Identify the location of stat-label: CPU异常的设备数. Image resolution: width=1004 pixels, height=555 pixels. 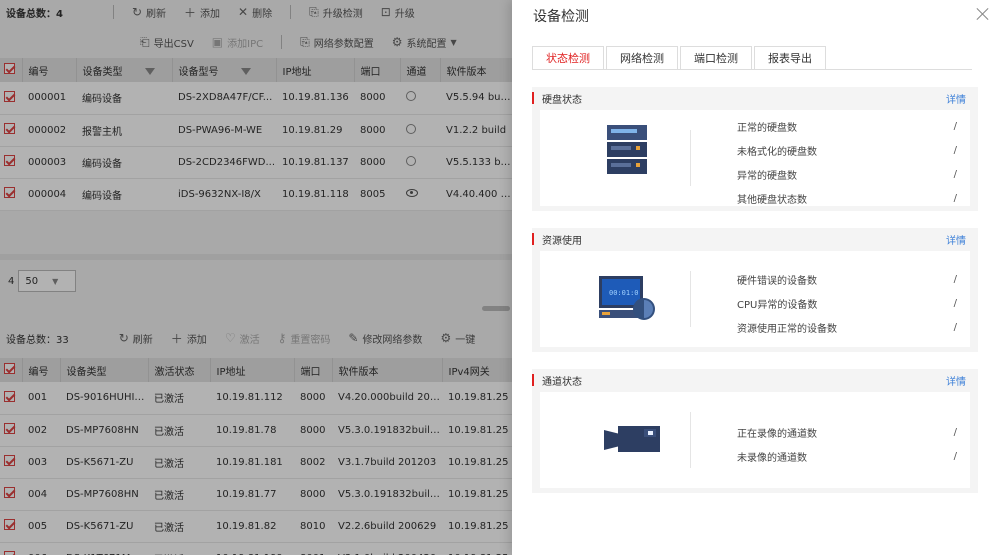
(777, 305).